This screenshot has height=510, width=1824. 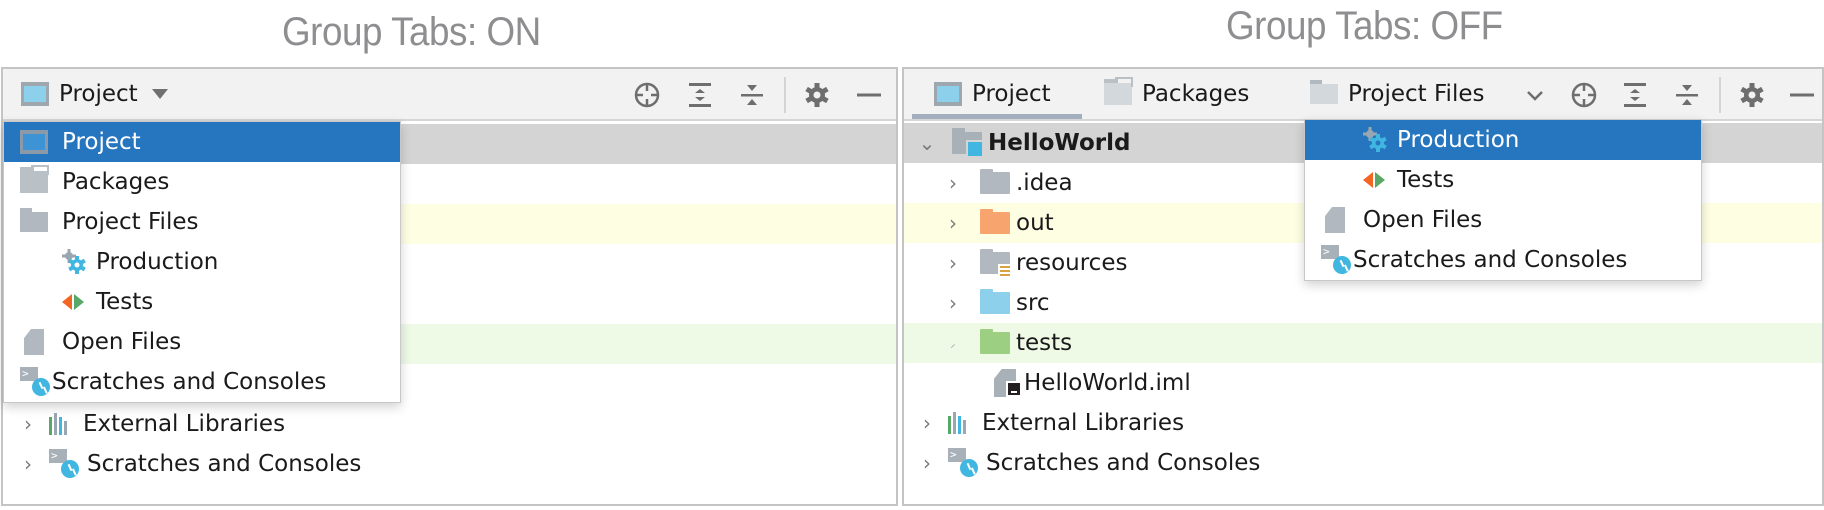 What do you see at coordinates (159, 94) in the screenshot?
I see `triangle-down-icon` at bounding box center [159, 94].